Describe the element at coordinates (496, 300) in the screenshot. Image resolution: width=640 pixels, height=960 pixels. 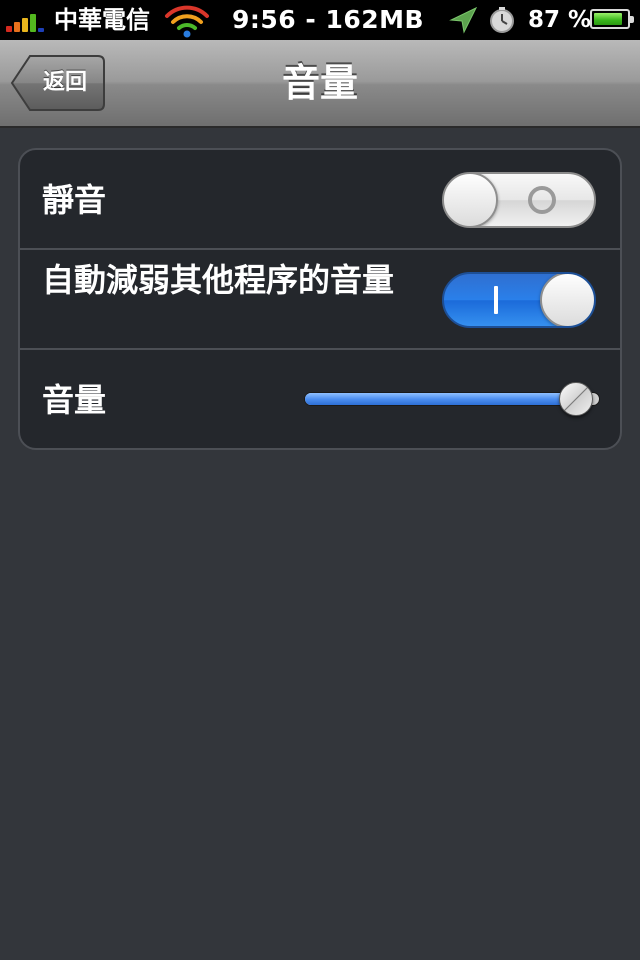
I see `toggle-on-icon` at that location.